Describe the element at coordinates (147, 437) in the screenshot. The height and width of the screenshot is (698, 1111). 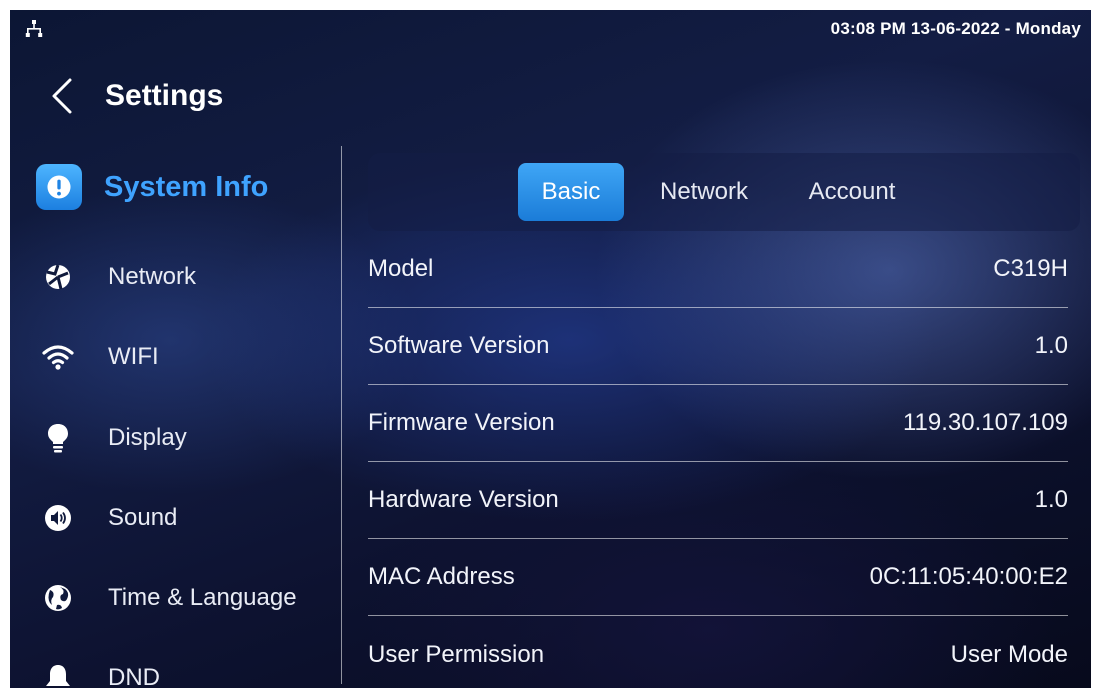
I see `sidebar-item-label: Display` at that location.